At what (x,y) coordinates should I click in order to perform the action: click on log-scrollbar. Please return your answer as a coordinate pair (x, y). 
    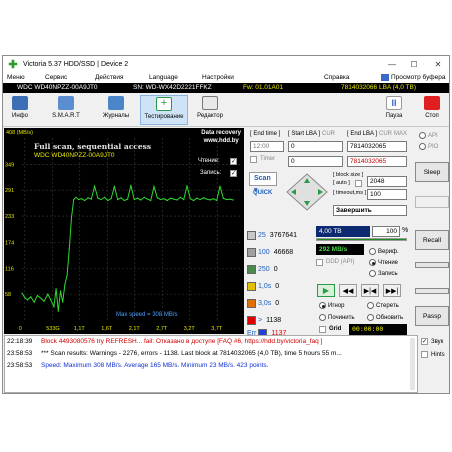
    Looking at the image, I should click on (412, 364).